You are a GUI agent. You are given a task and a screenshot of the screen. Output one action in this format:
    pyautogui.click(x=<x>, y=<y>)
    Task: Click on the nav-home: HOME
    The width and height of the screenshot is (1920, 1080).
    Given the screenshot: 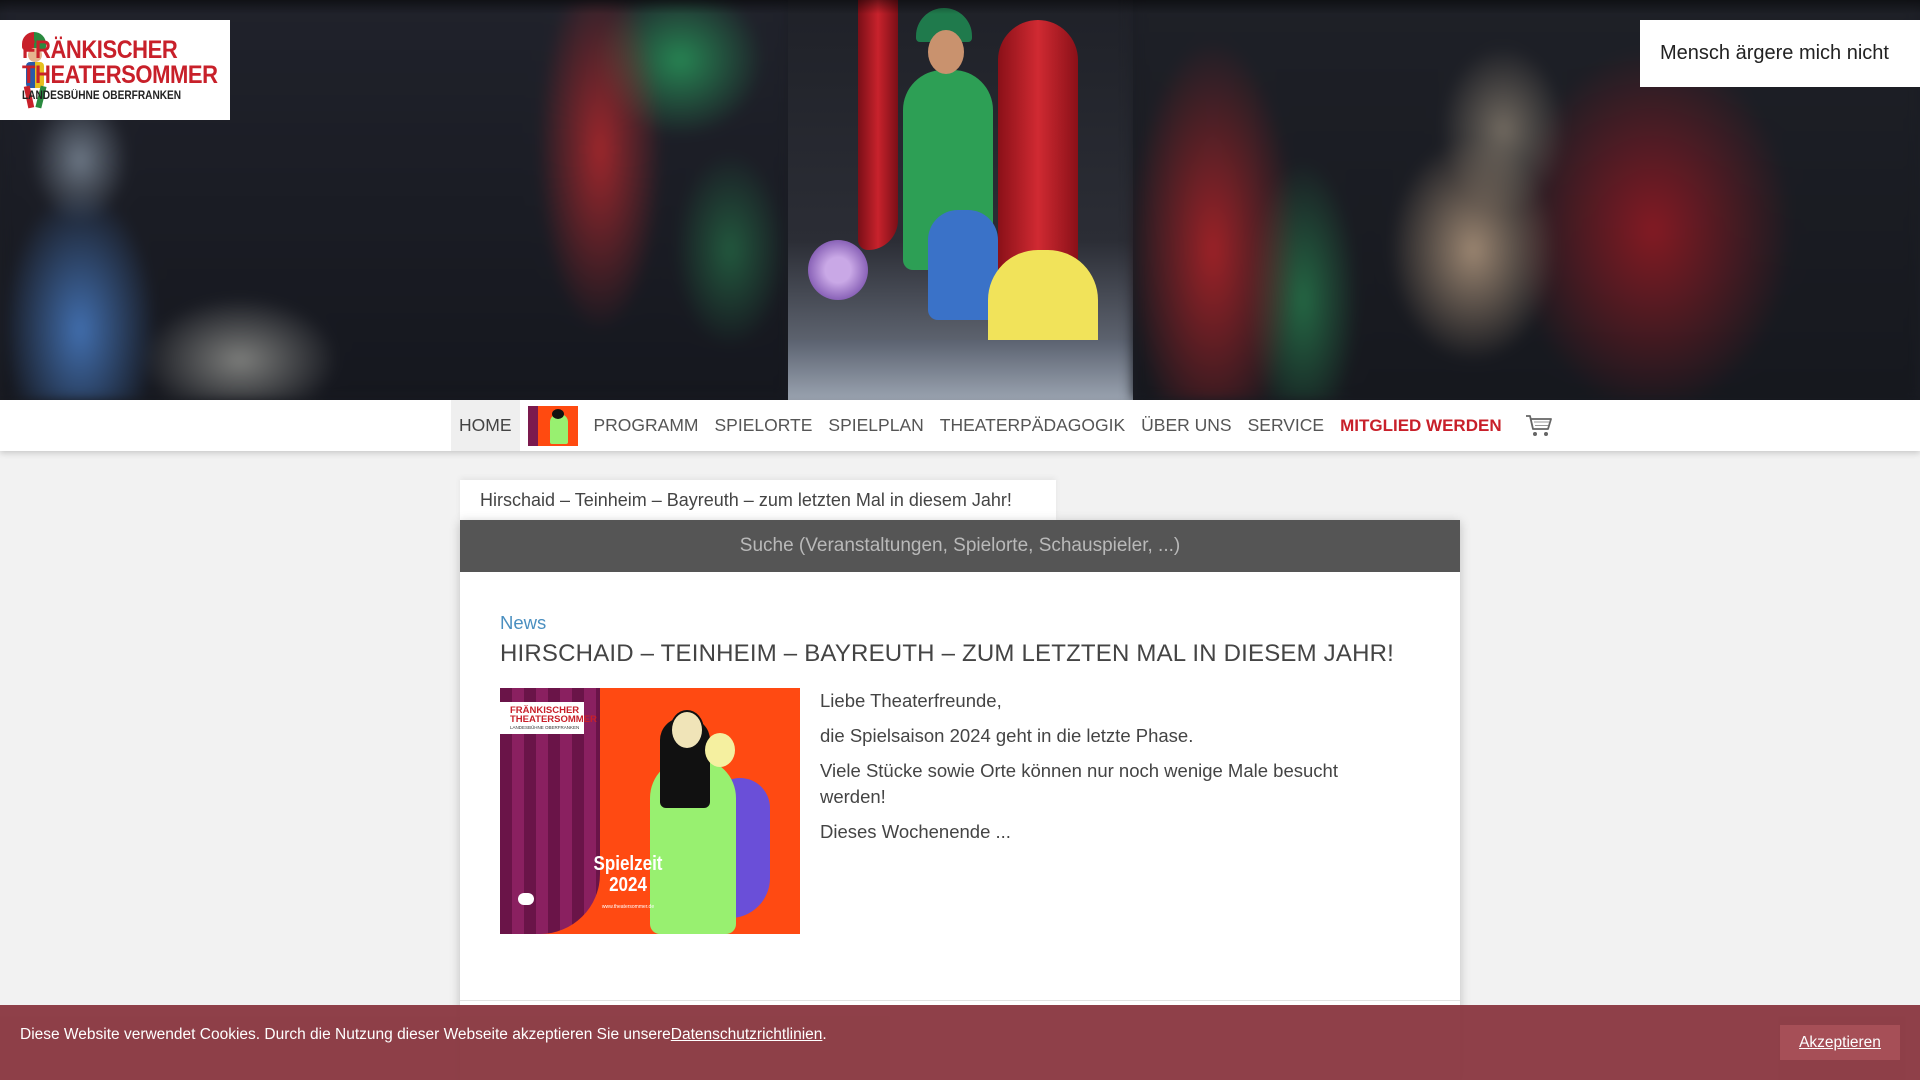 What is the action you would take?
    pyautogui.click(x=485, y=425)
    